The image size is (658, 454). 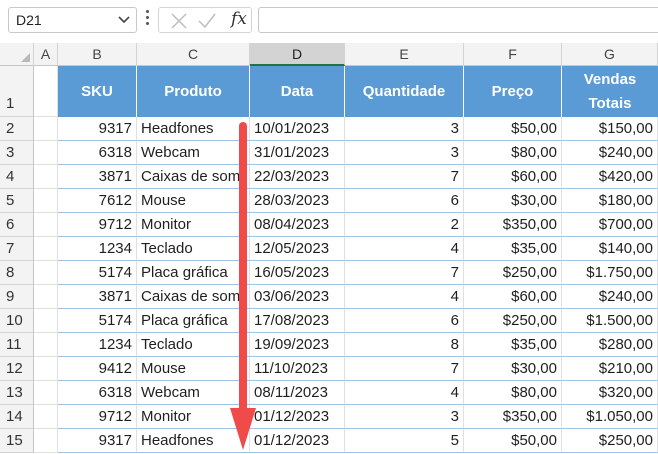 What do you see at coordinates (610, 54) in the screenshot?
I see `column-header-g: G` at bounding box center [610, 54].